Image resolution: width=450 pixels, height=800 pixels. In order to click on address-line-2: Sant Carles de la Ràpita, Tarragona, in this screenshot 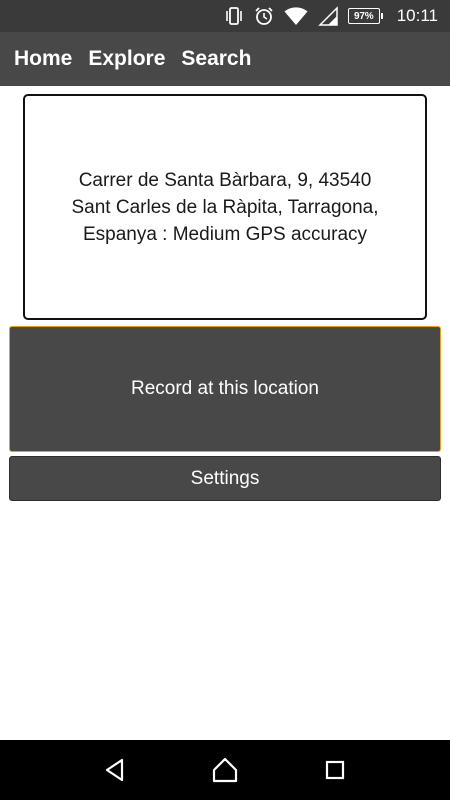, I will do `click(225, 207)`.